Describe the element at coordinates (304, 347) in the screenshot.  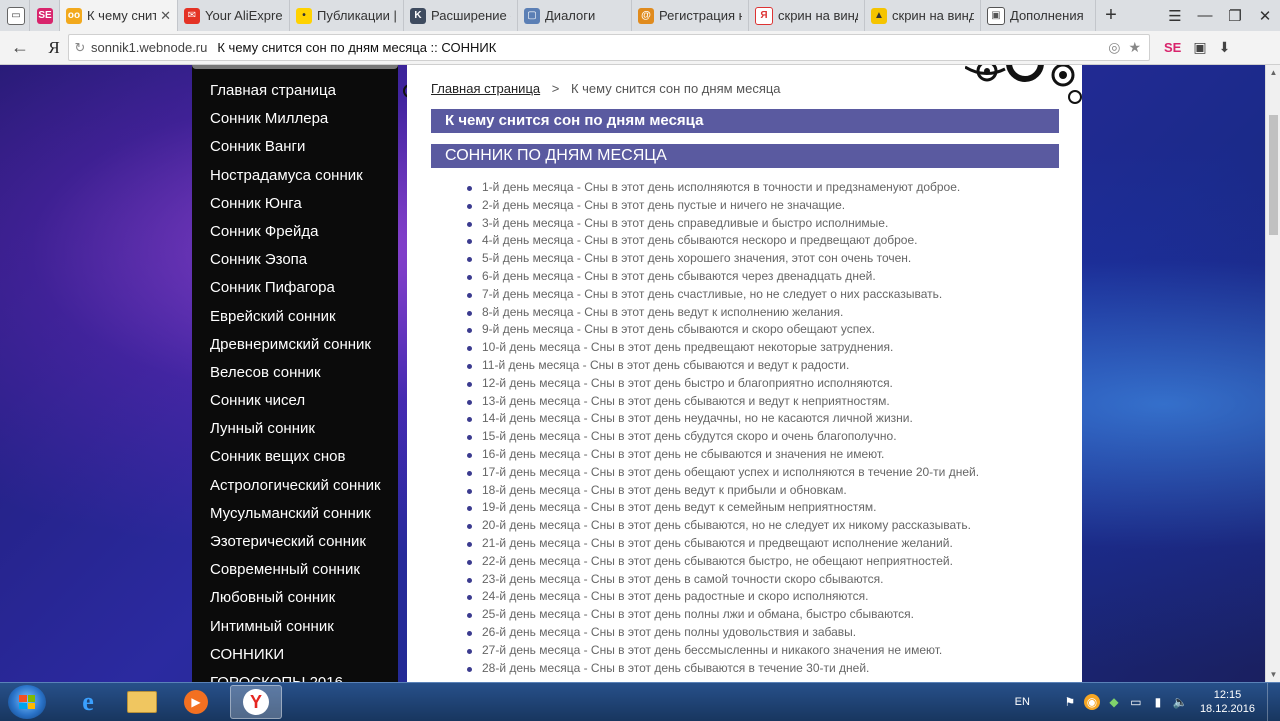
I see `sidebar-item: Древнеримский сонник` at that location.